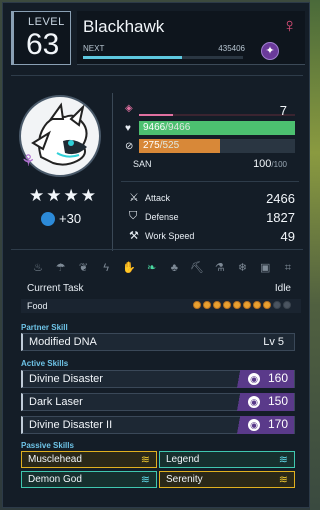 The image size is (320, 510). What do you see at coordinates (197, 268) in the screenshot?
I see `mining-icon: ⛏` at bounding box center [197, 268].